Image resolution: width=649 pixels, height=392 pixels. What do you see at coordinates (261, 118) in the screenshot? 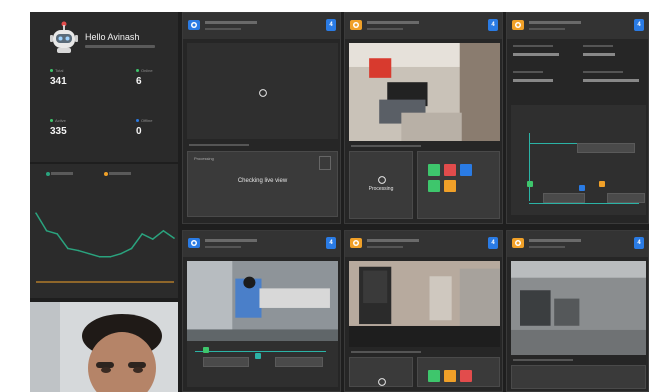
I see `camera-card-1: 4 Processing Checking live view` at bounding box center [261, 118].